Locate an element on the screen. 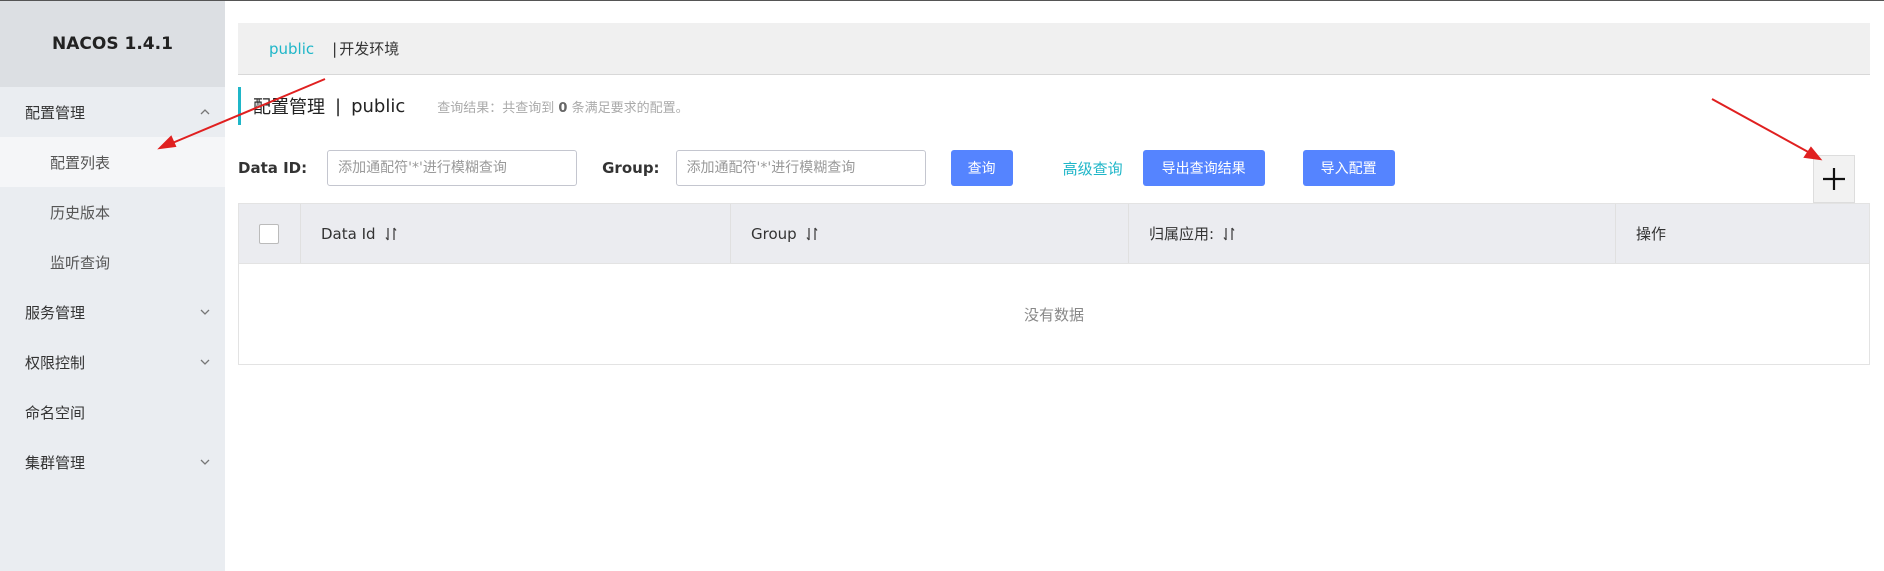  data-id-input is located at coordinates (452, 168).